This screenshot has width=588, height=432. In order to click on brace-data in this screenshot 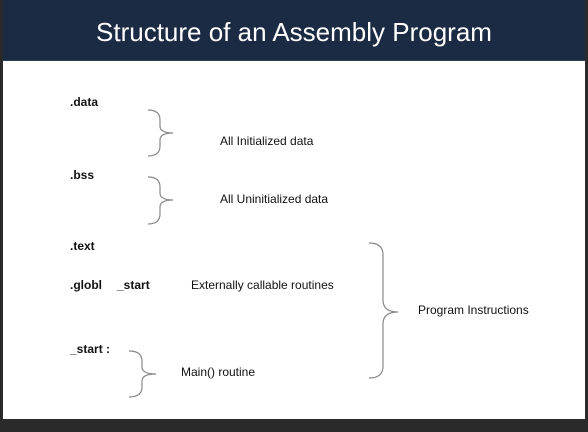, I will do `click(160, 133)`.